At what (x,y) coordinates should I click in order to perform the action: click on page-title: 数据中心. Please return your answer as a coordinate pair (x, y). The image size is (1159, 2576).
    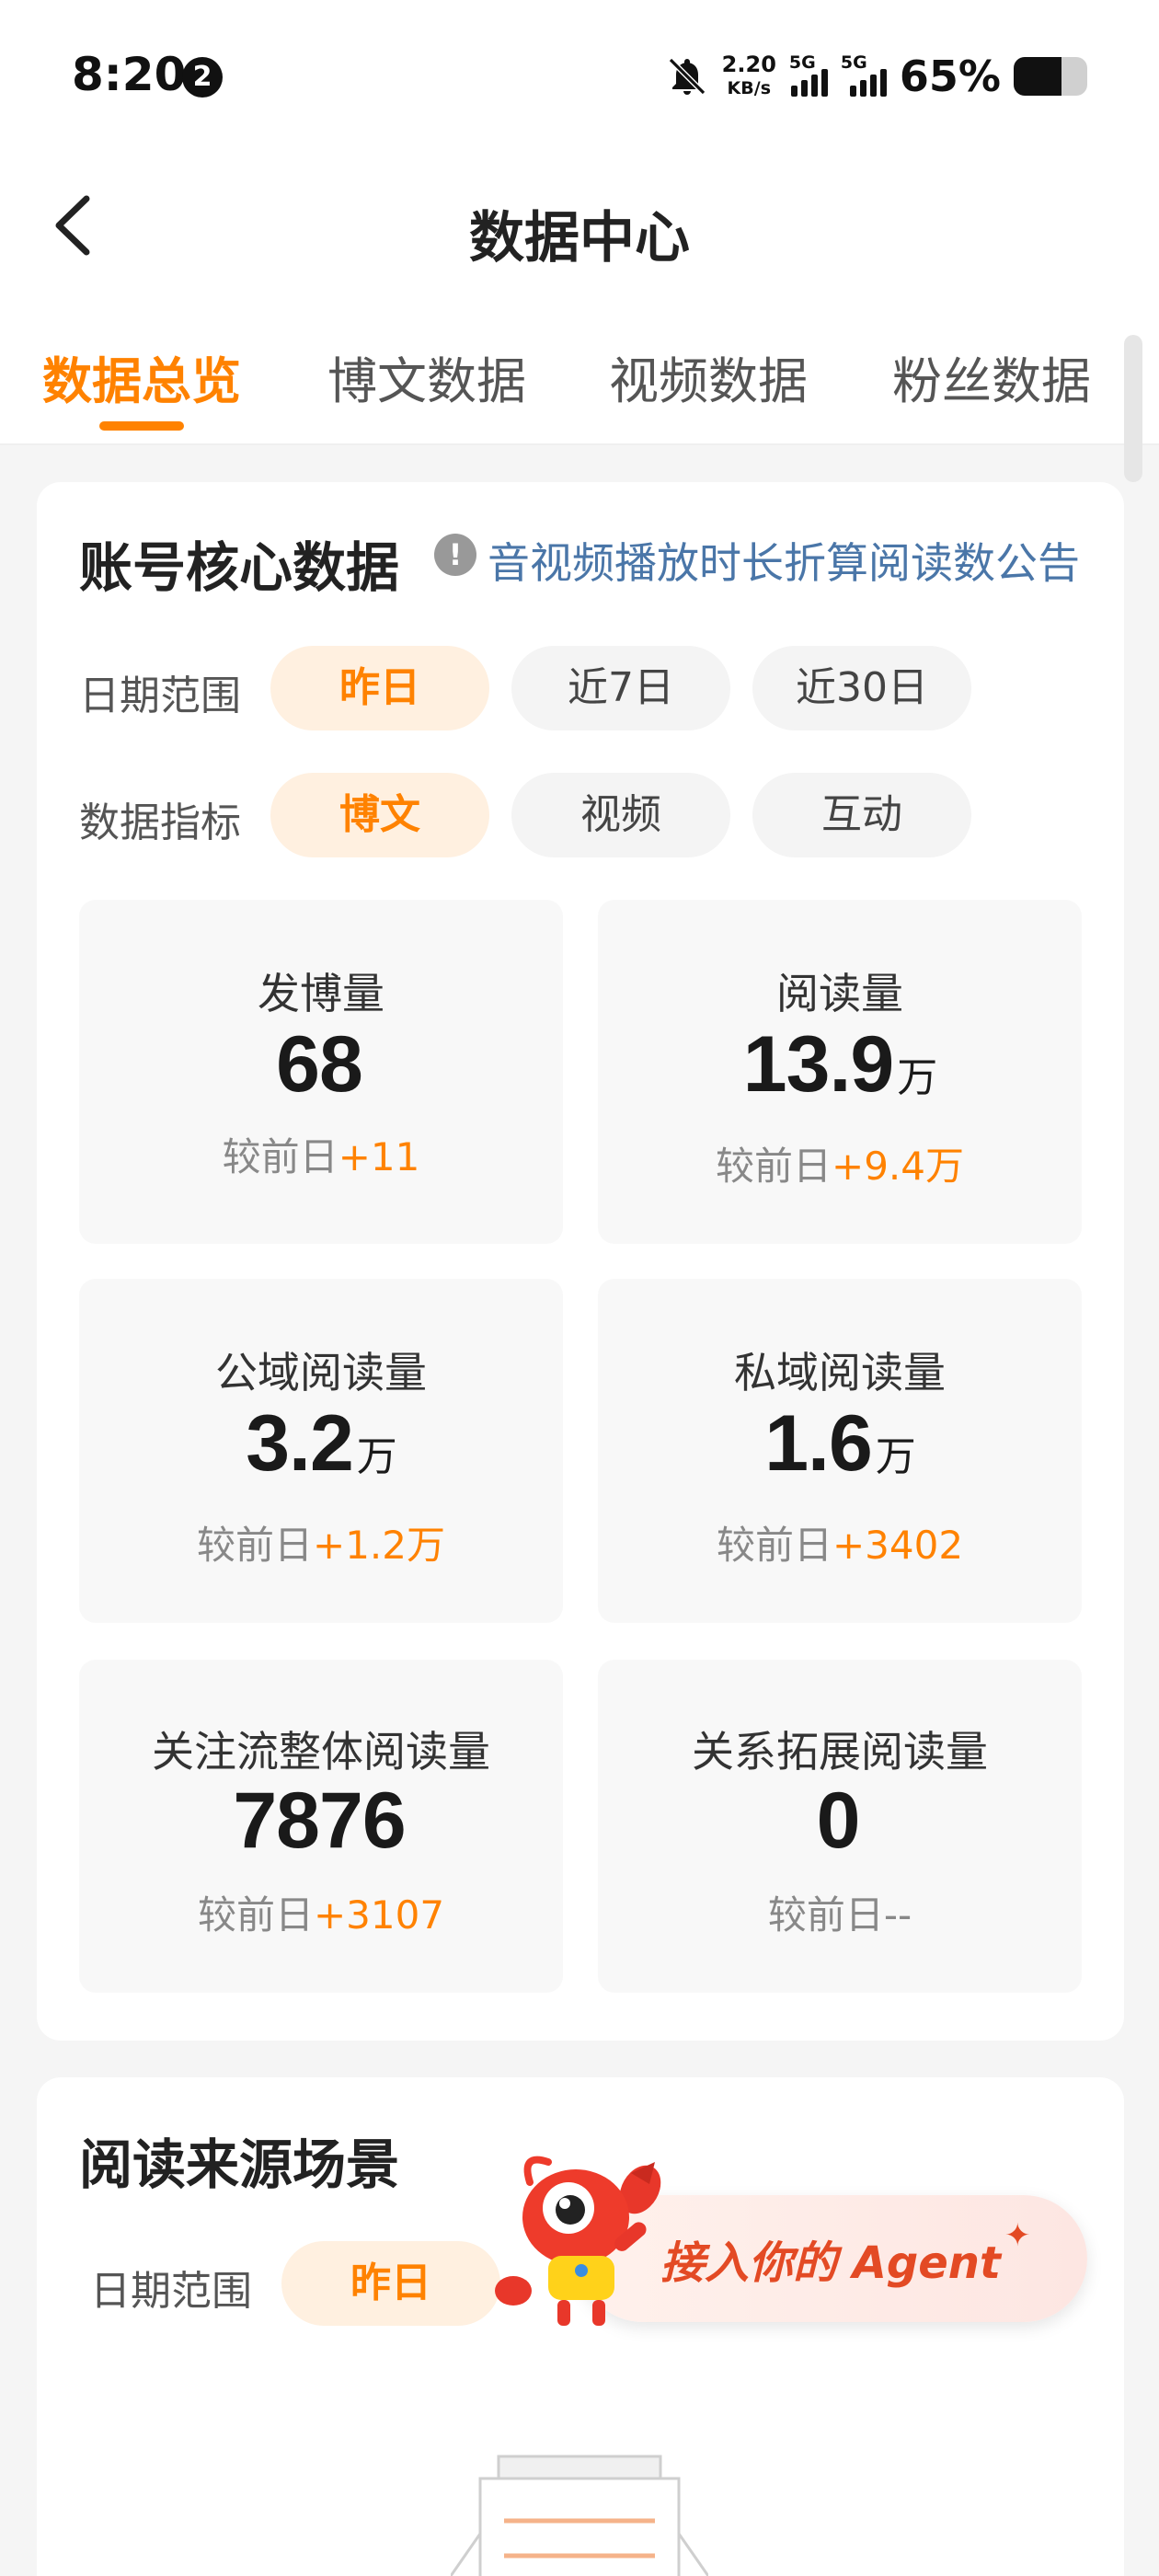
    Looking at the image, I should click on (579, 238).